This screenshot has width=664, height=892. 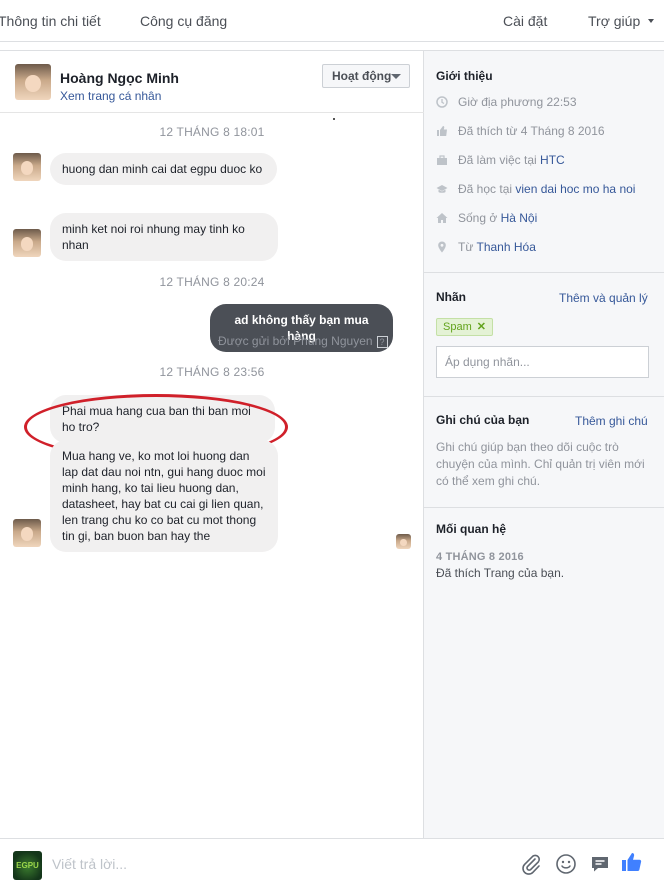 I want to click on lives-place-link: Hà Nội, so click(x=519, y=218).